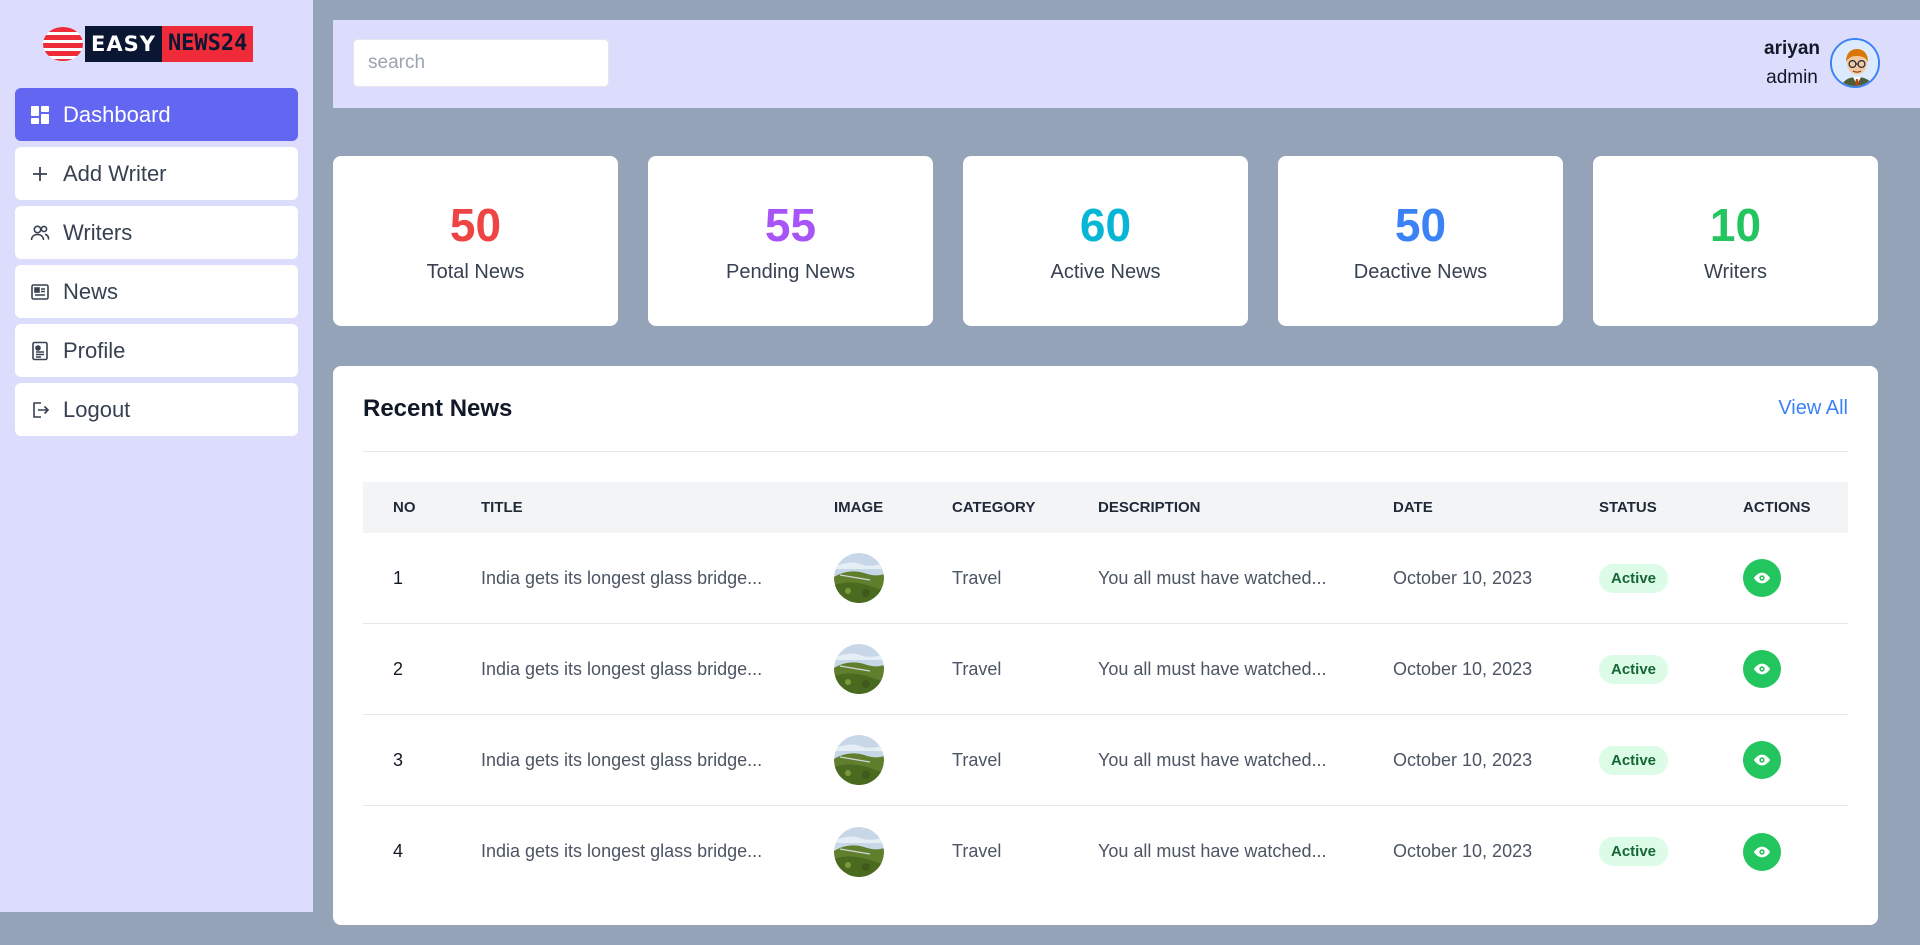 The image size is (1920, 945). Describe the element at coordinates (1792, 77) in the screenshot. I see `user-role: admin` at that location.